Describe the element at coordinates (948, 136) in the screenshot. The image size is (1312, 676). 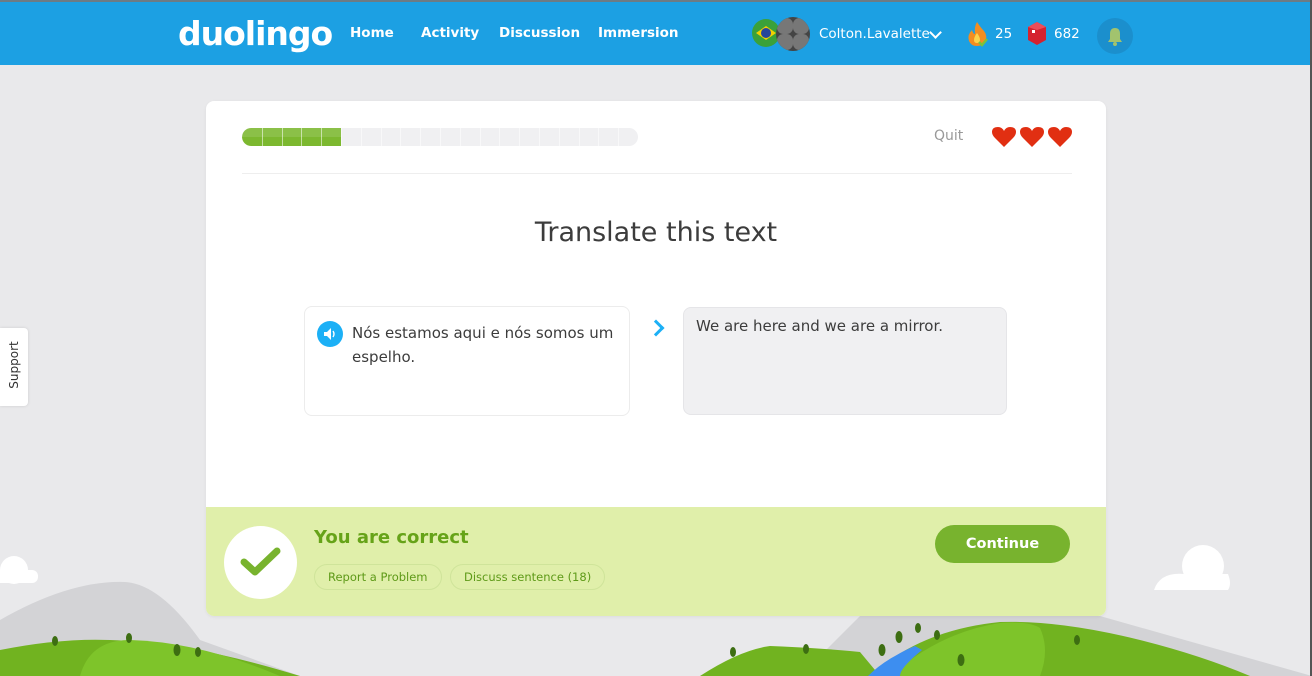
I see `quit-button: Quit` at that location.